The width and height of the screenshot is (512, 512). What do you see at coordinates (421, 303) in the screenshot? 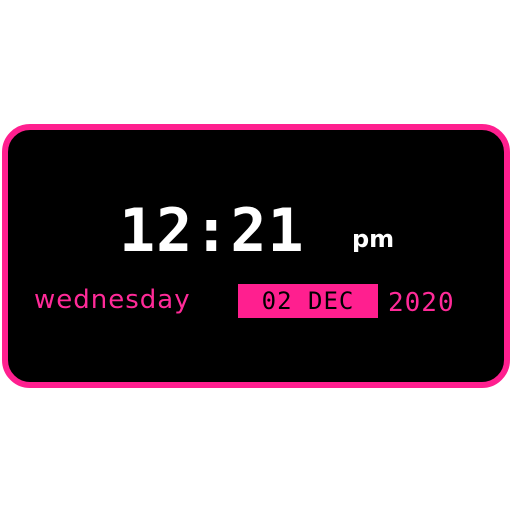
I see `year-label: 2020` at bounding box center [421, 303].